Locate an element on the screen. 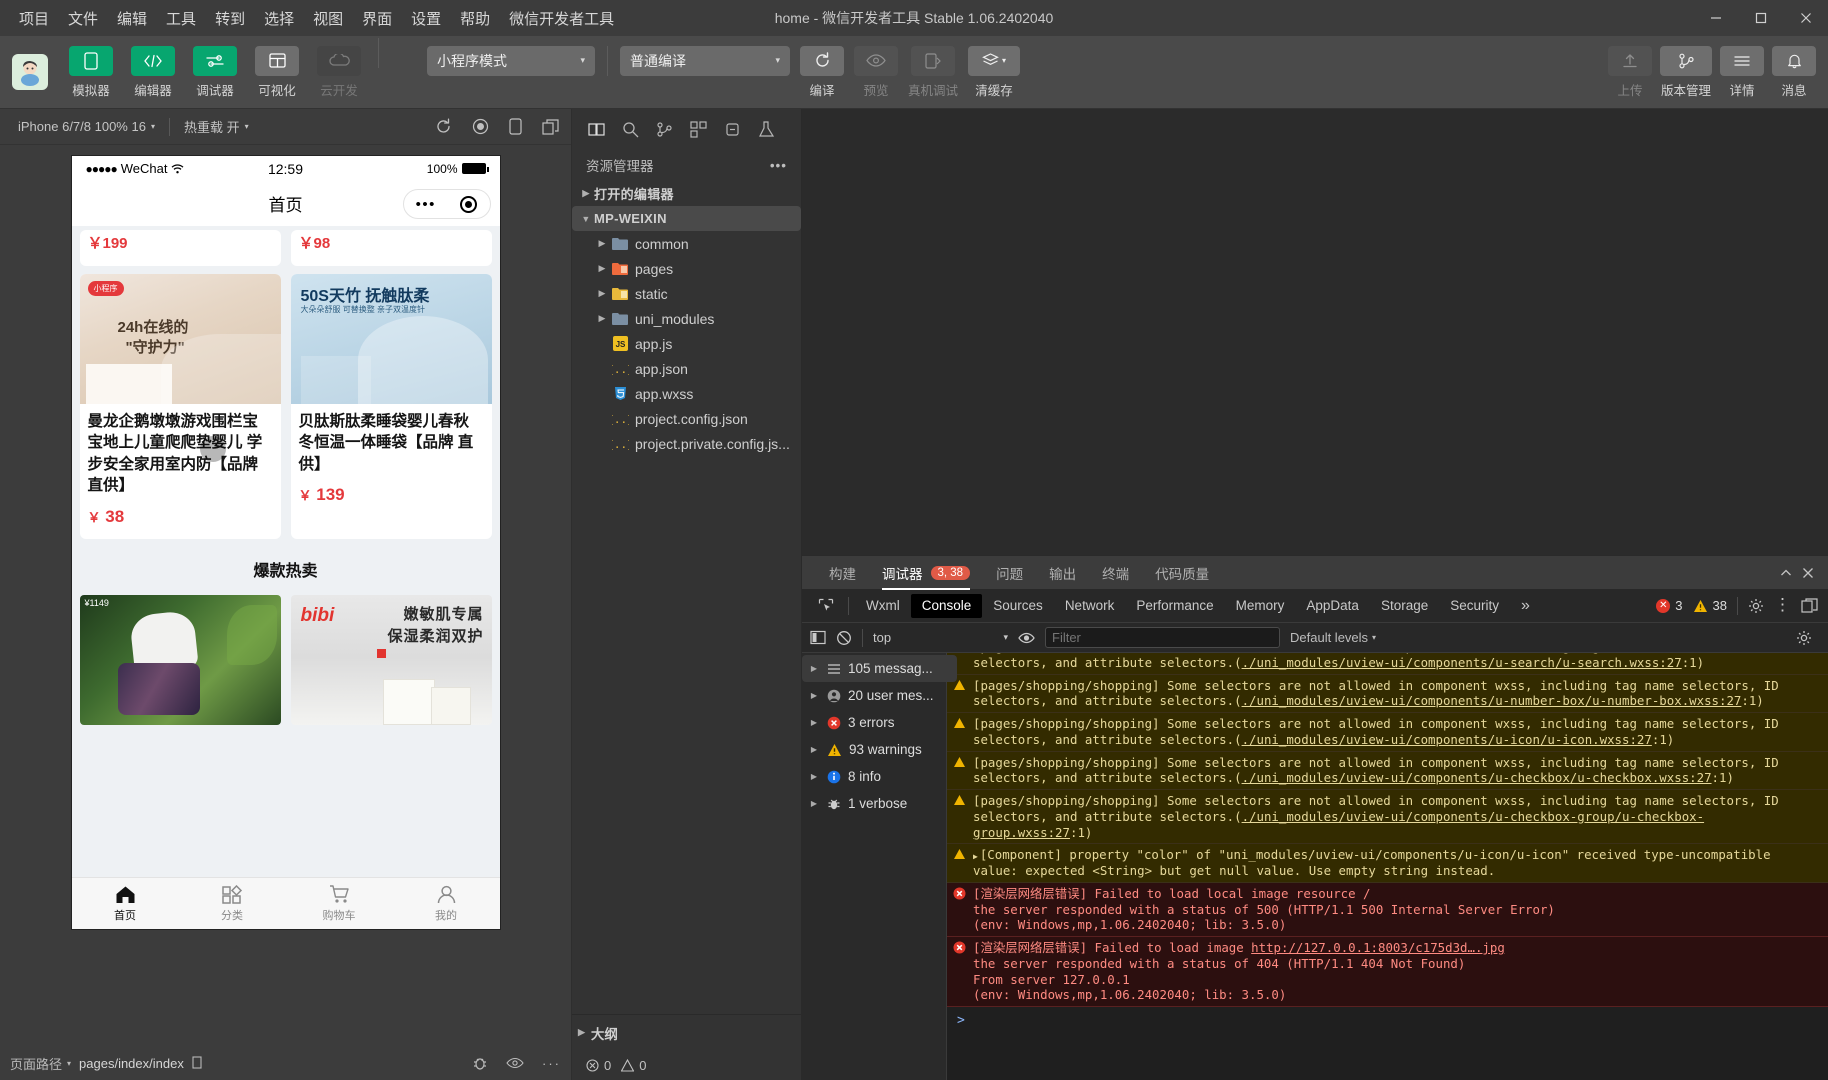 Image resolution: width=1828 pixels, height=1080 pixels. settings-gear-icon is located at coordinates (1756, 606).